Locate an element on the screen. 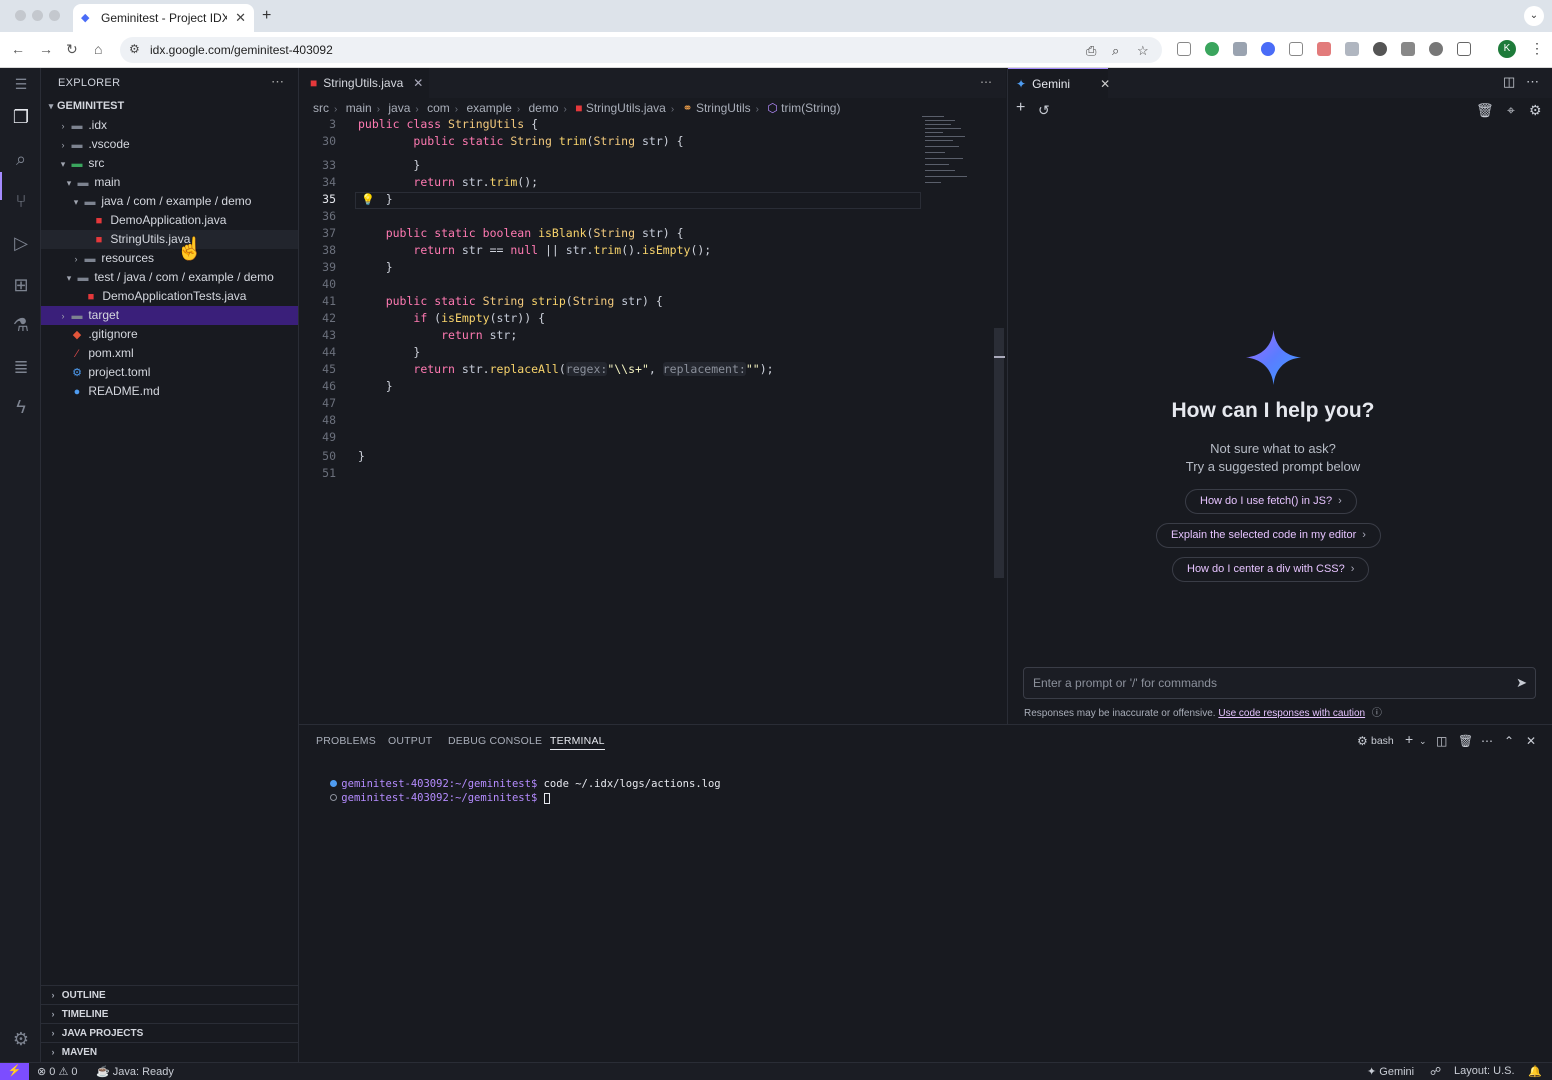 The height and width of the screenshot is (1080, 1552). prompt-input: Enter a prompt or '/' for commands ➤ is located at coordinates (1279, 683).